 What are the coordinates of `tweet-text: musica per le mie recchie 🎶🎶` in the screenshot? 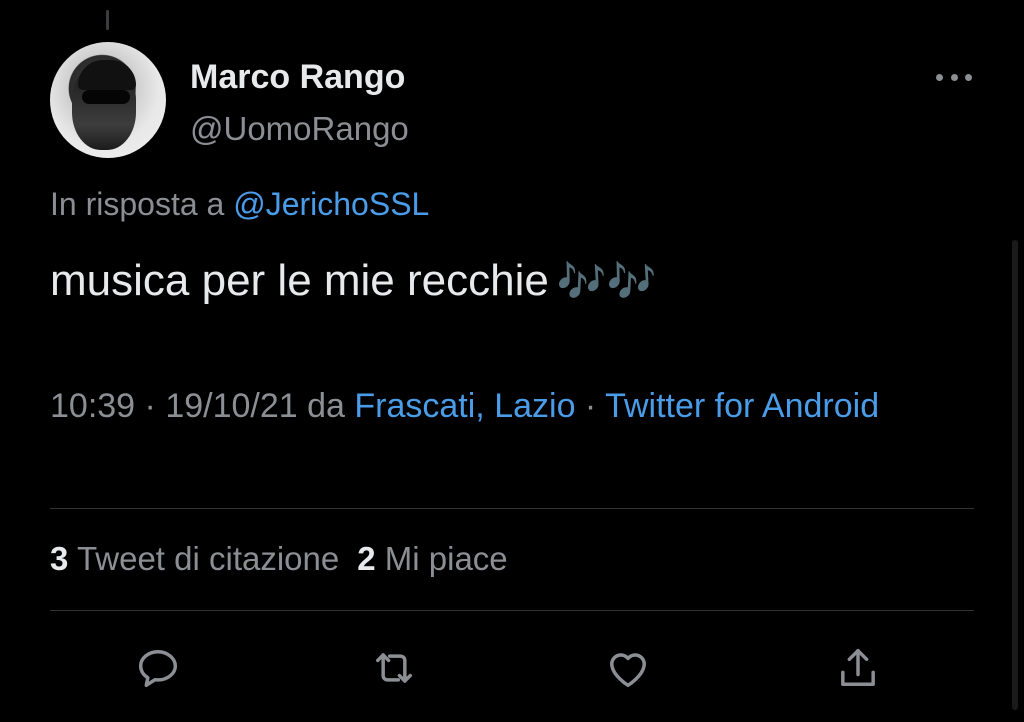 It's located at (353, 281).